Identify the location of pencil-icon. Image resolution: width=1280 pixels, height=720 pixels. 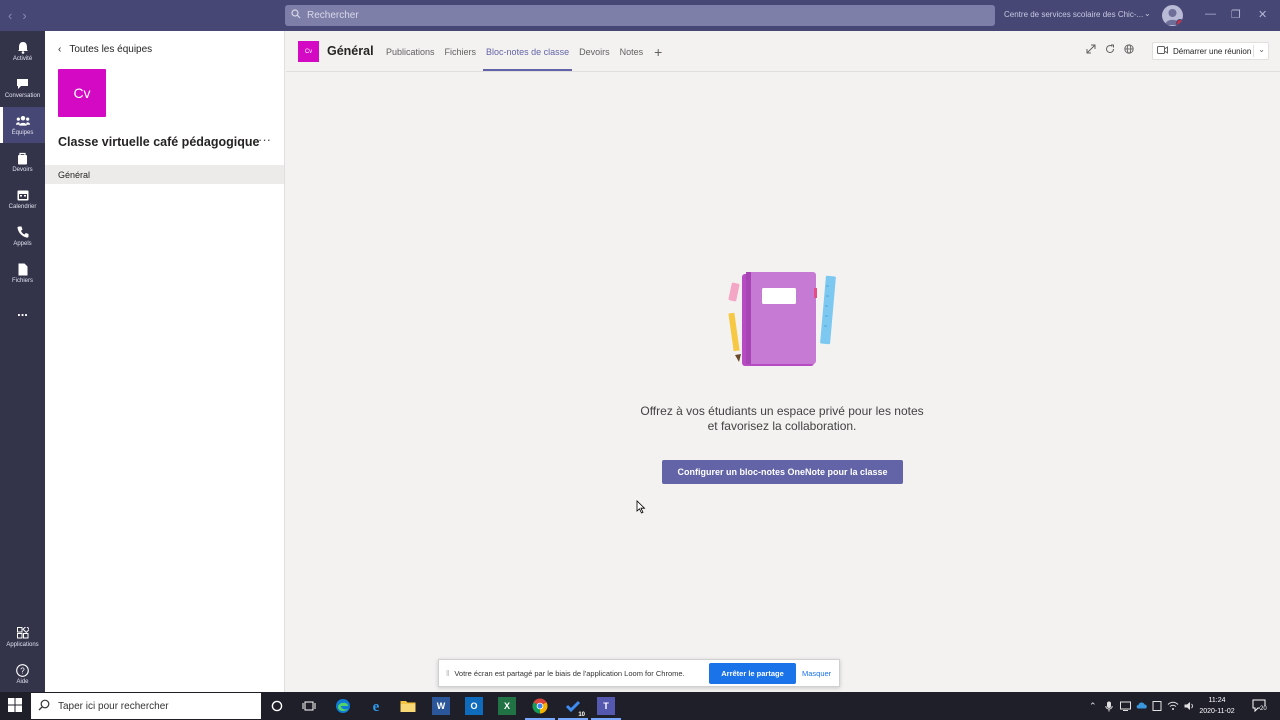
(734, 337).